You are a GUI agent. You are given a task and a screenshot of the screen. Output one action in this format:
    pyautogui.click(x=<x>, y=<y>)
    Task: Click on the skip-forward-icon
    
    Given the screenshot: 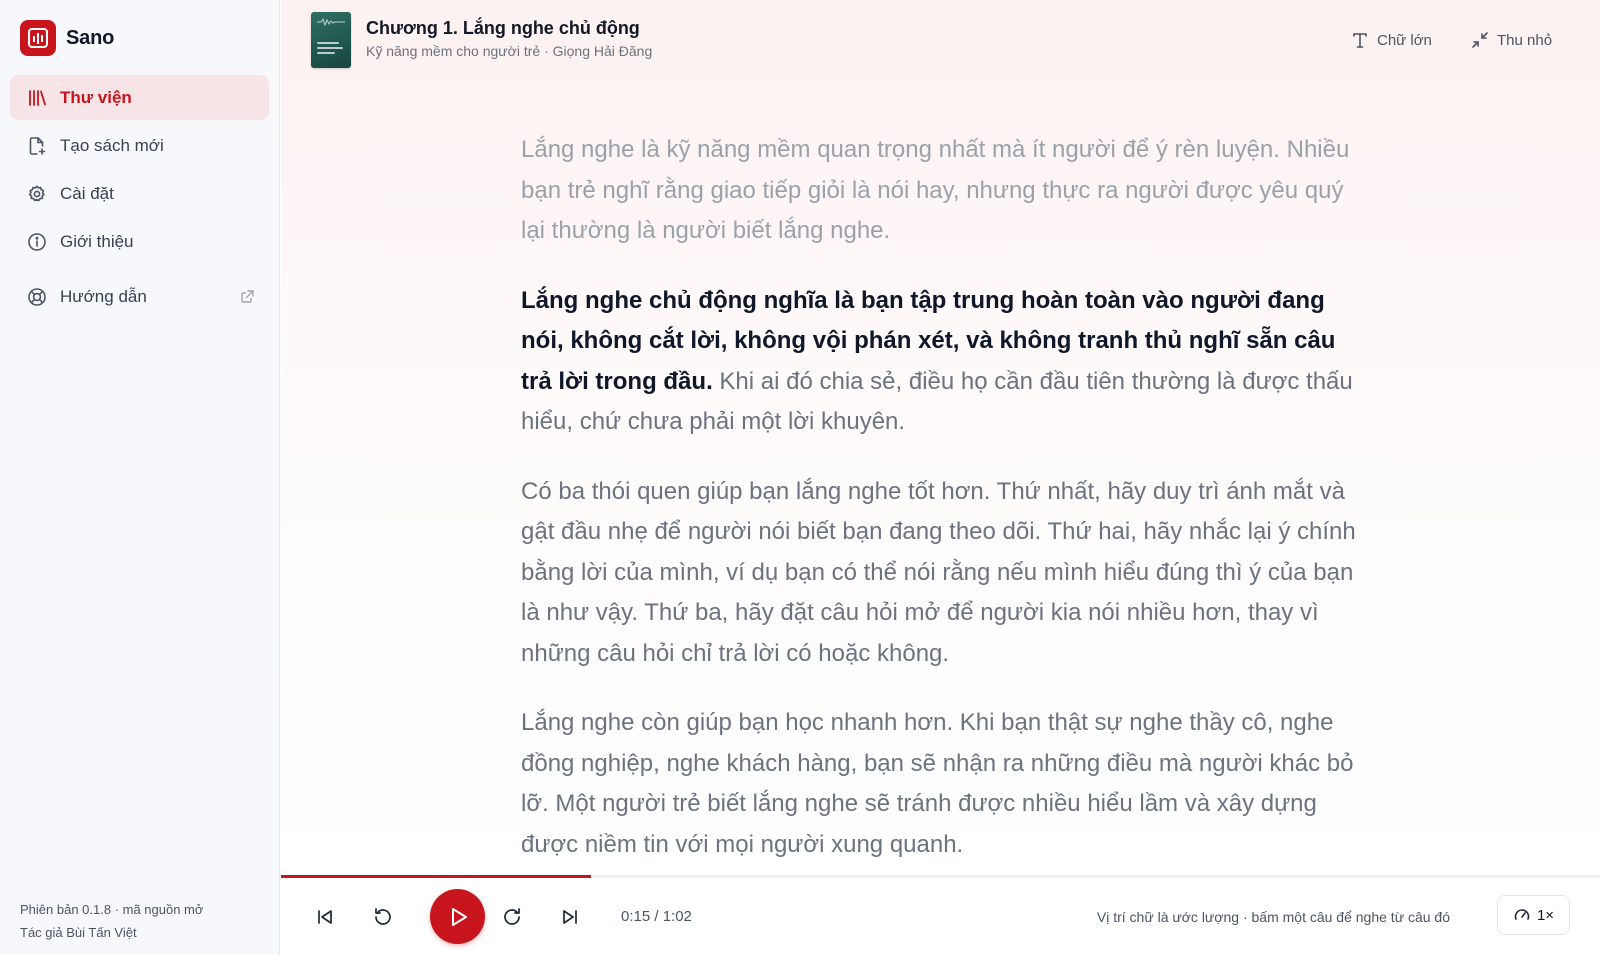 What is the action you would take?
    pyautogui.click(x=570, y=917)
    